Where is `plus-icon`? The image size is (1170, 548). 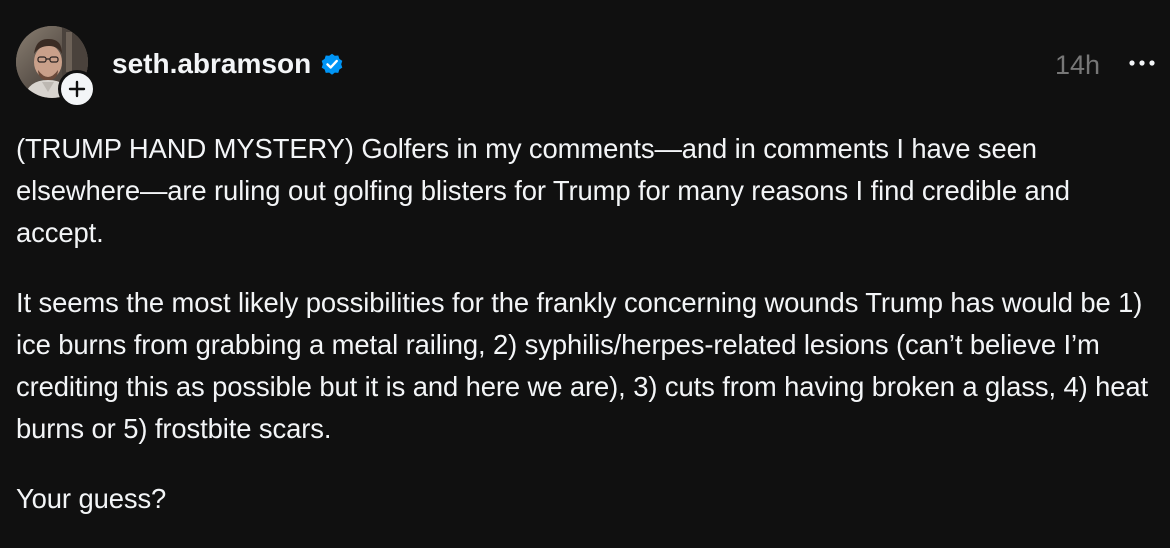
plus-icon is located at coordinates (77, 89).